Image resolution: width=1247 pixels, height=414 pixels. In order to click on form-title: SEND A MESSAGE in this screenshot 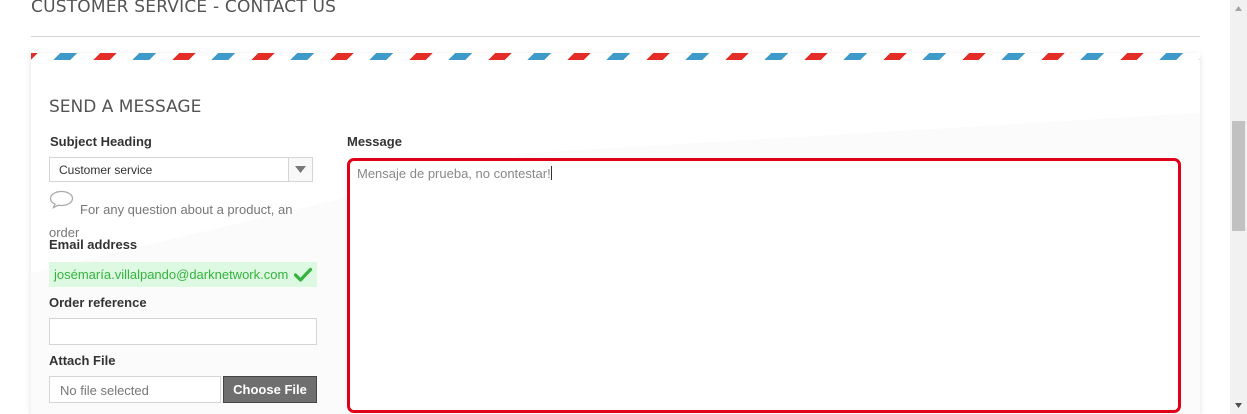, I will do `click(125, 107)`.